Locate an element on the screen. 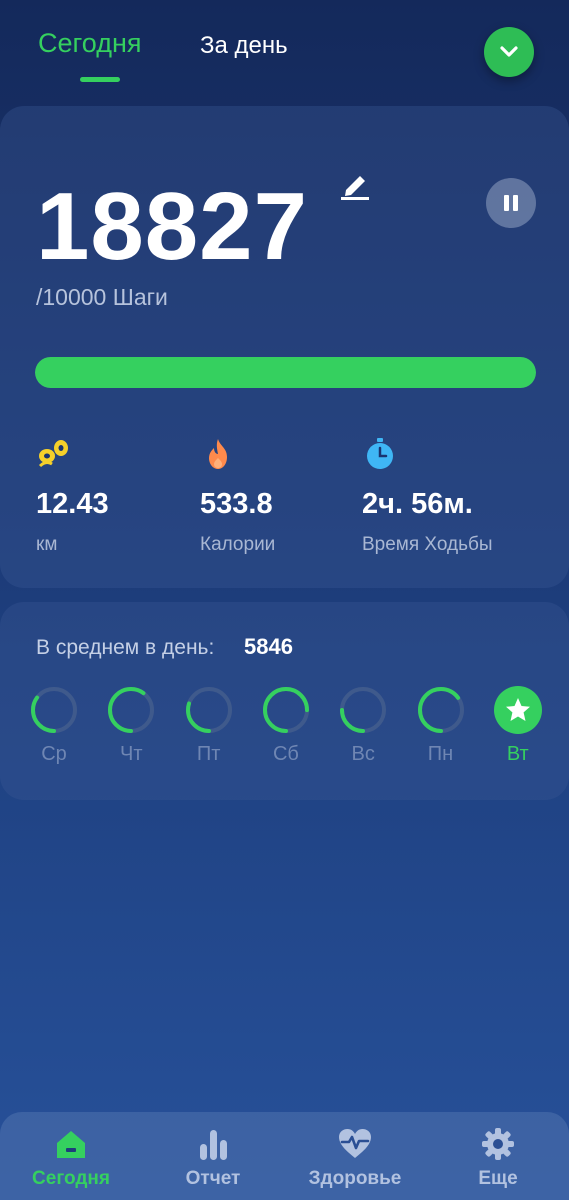  day-label: Вт is located at coordinates (517, 754).